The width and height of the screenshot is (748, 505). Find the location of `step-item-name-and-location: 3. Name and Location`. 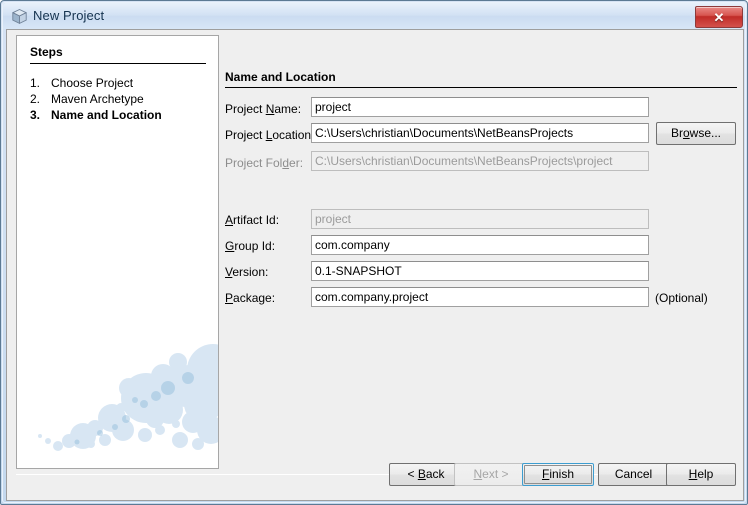

step-item-name-and-location: 3. Name and Location is located at coordinates (96, 115).